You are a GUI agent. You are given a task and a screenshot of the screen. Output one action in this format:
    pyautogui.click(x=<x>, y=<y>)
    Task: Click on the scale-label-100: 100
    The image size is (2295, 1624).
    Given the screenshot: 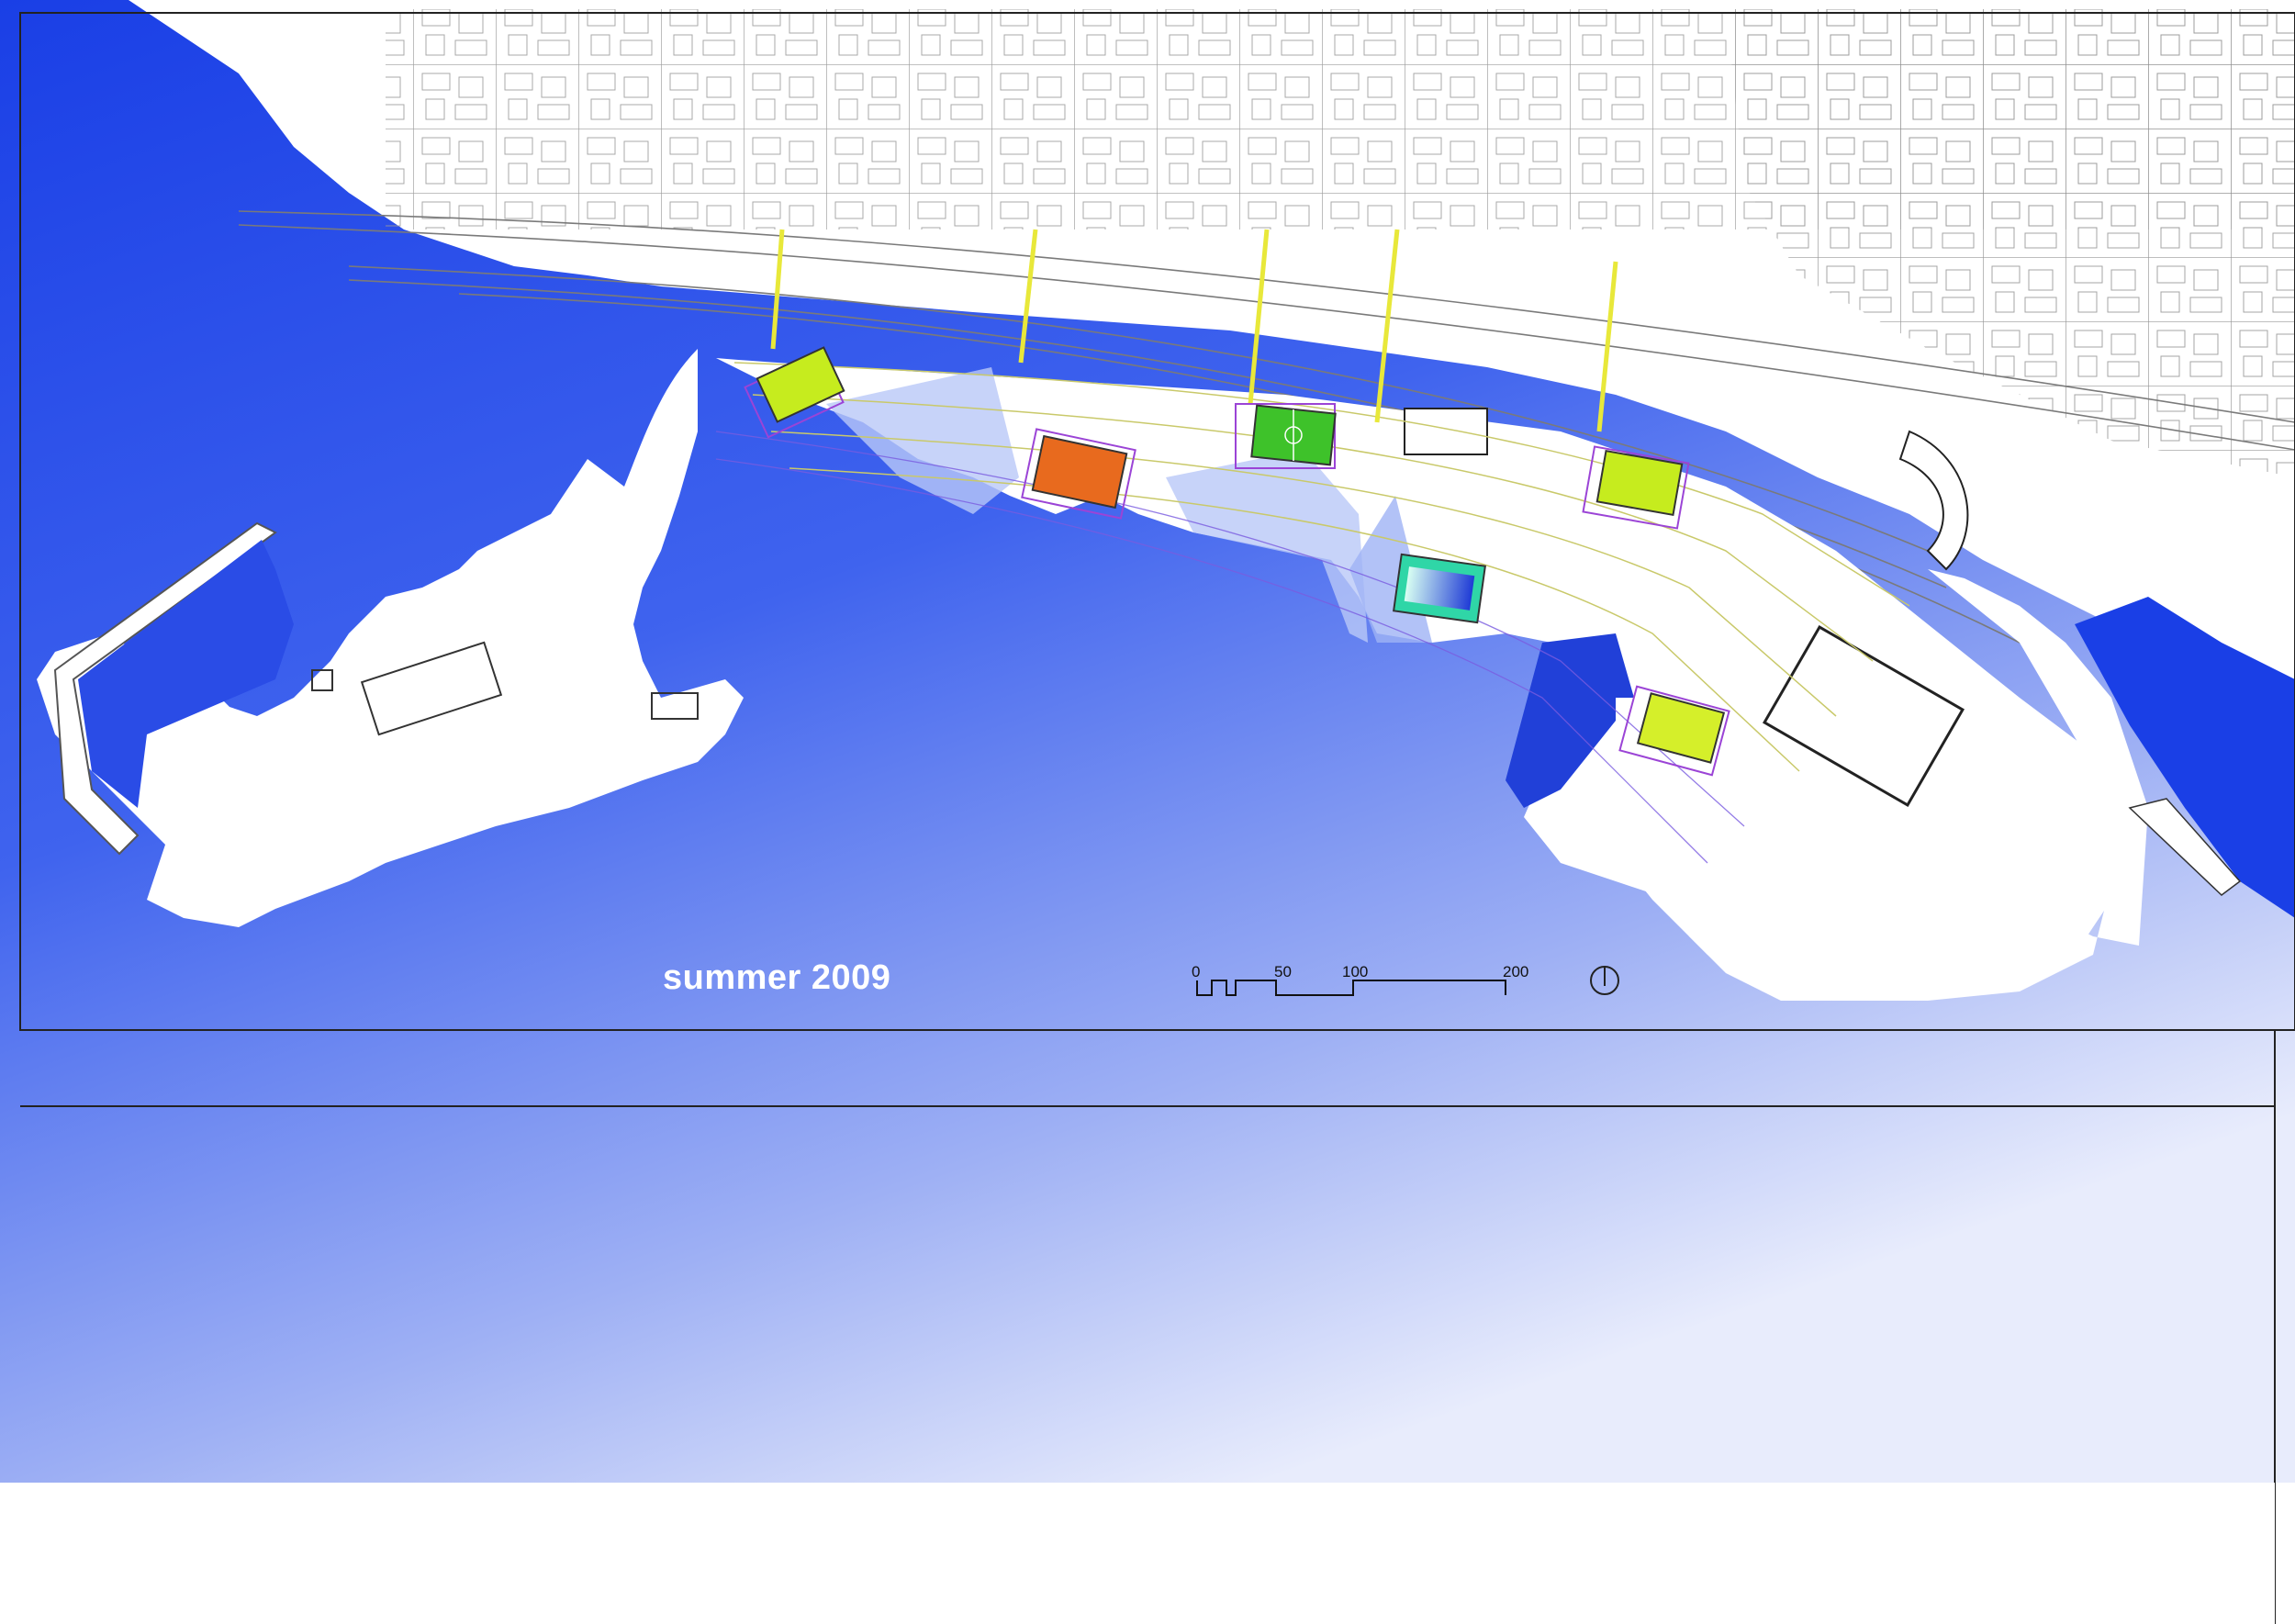 What is the action you would take?
    pyautogui.click(x=1355, y=971)
    